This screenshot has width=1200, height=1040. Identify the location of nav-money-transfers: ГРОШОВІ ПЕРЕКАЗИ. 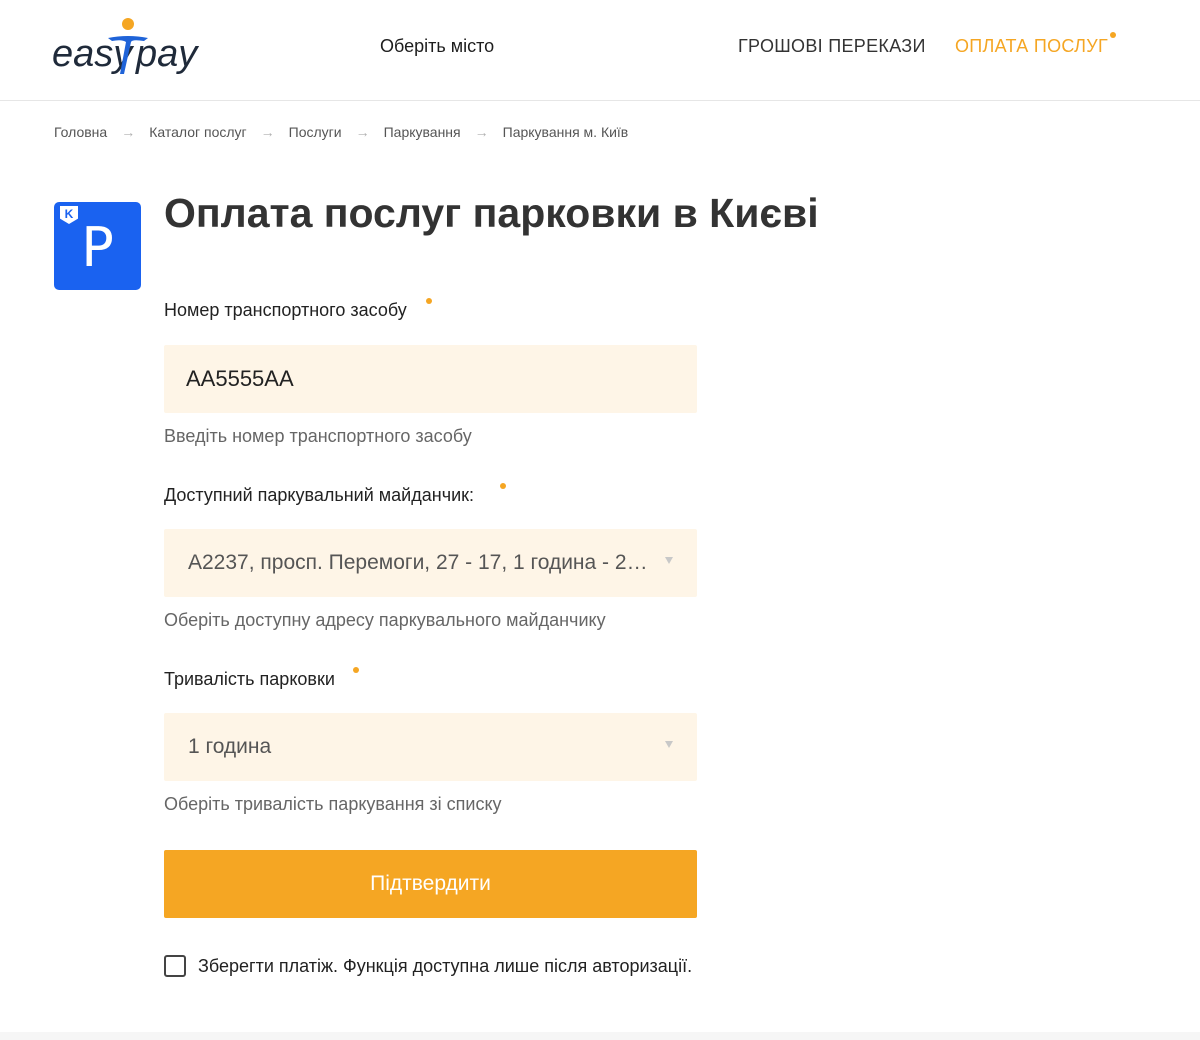
(832, 46).